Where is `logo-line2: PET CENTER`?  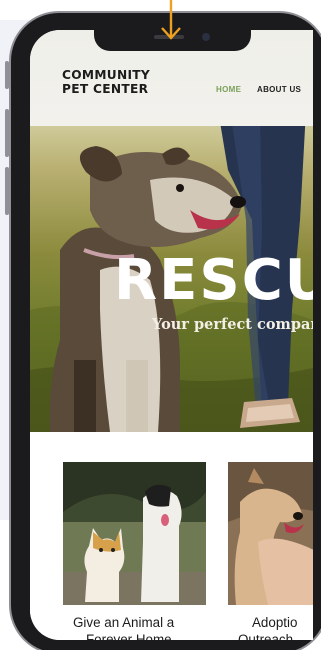 logo-line2: PET CENTER is located at coordinates (105, 89).